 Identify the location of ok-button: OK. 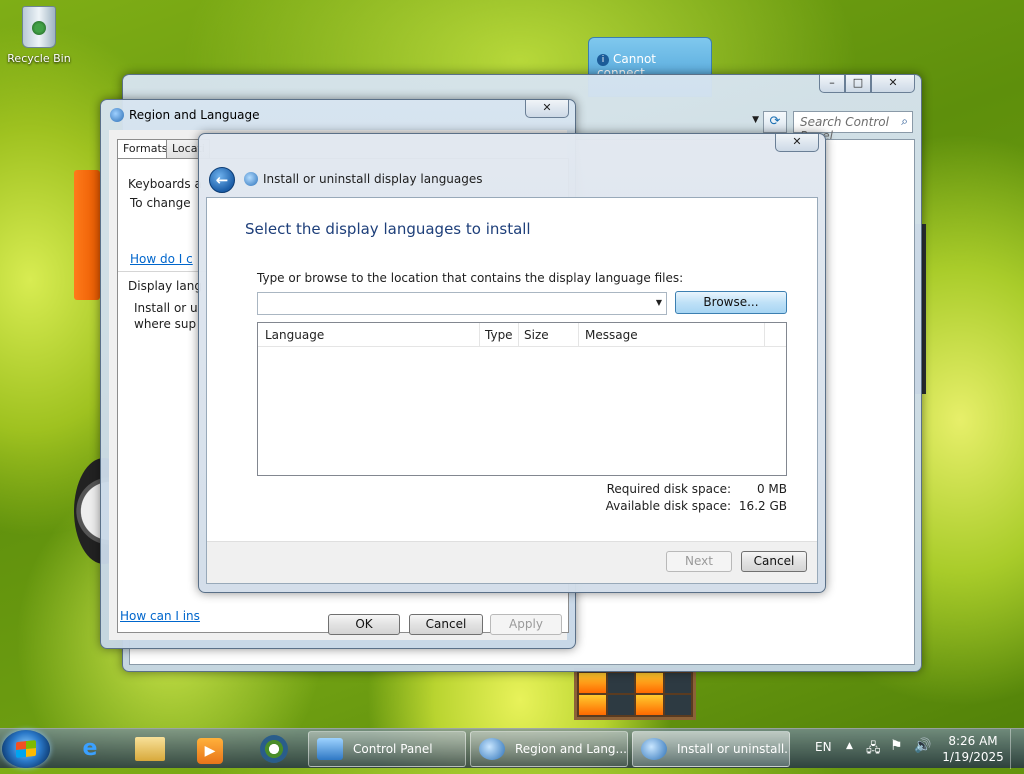
(364, 624).